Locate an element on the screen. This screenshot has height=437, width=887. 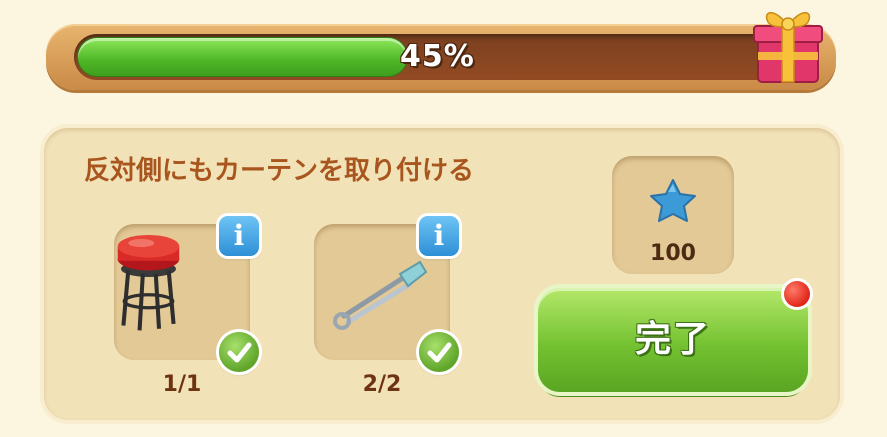
progress-percent-label: 45% is located at coordinates (437, 56).